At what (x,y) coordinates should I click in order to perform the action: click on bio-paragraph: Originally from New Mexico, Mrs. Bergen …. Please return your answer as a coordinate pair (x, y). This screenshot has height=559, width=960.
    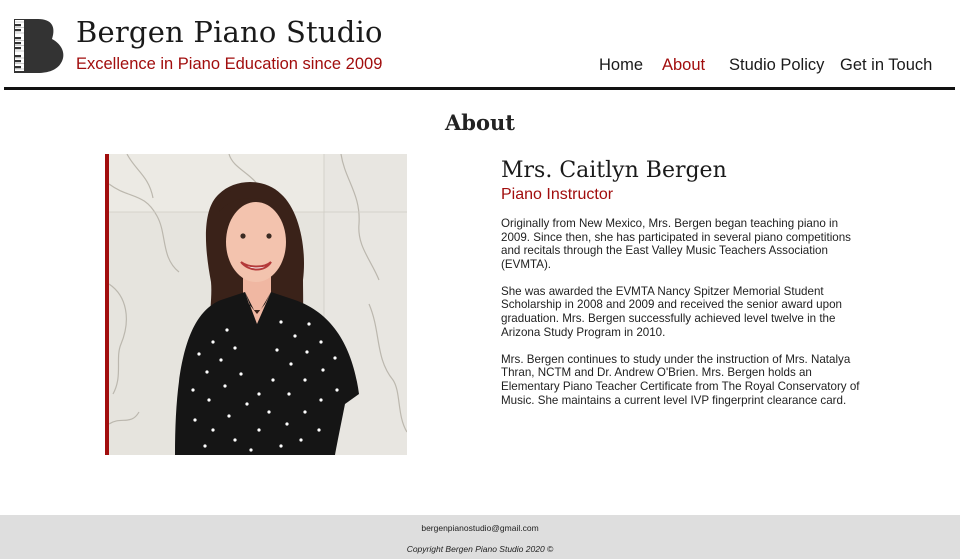
    Looking at the image, I should click on (676, 244).